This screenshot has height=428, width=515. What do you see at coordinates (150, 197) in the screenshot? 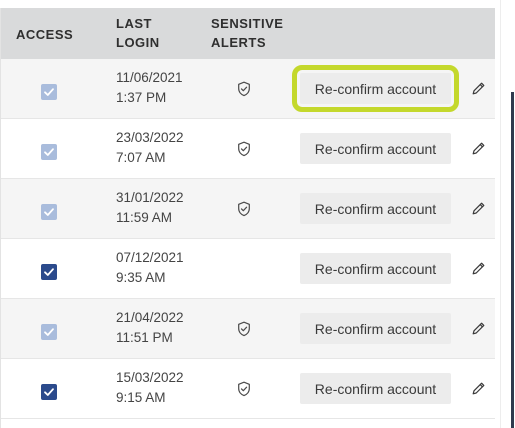
I see `last-login-date: 31/01/2022` at bounding box center [150, 197].